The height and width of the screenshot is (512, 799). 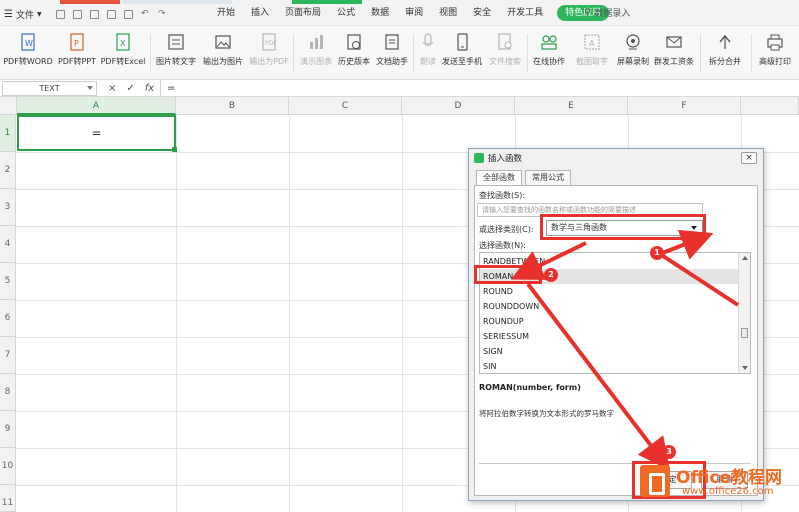 I want to click on grid-line, so click(x=176, y=313).